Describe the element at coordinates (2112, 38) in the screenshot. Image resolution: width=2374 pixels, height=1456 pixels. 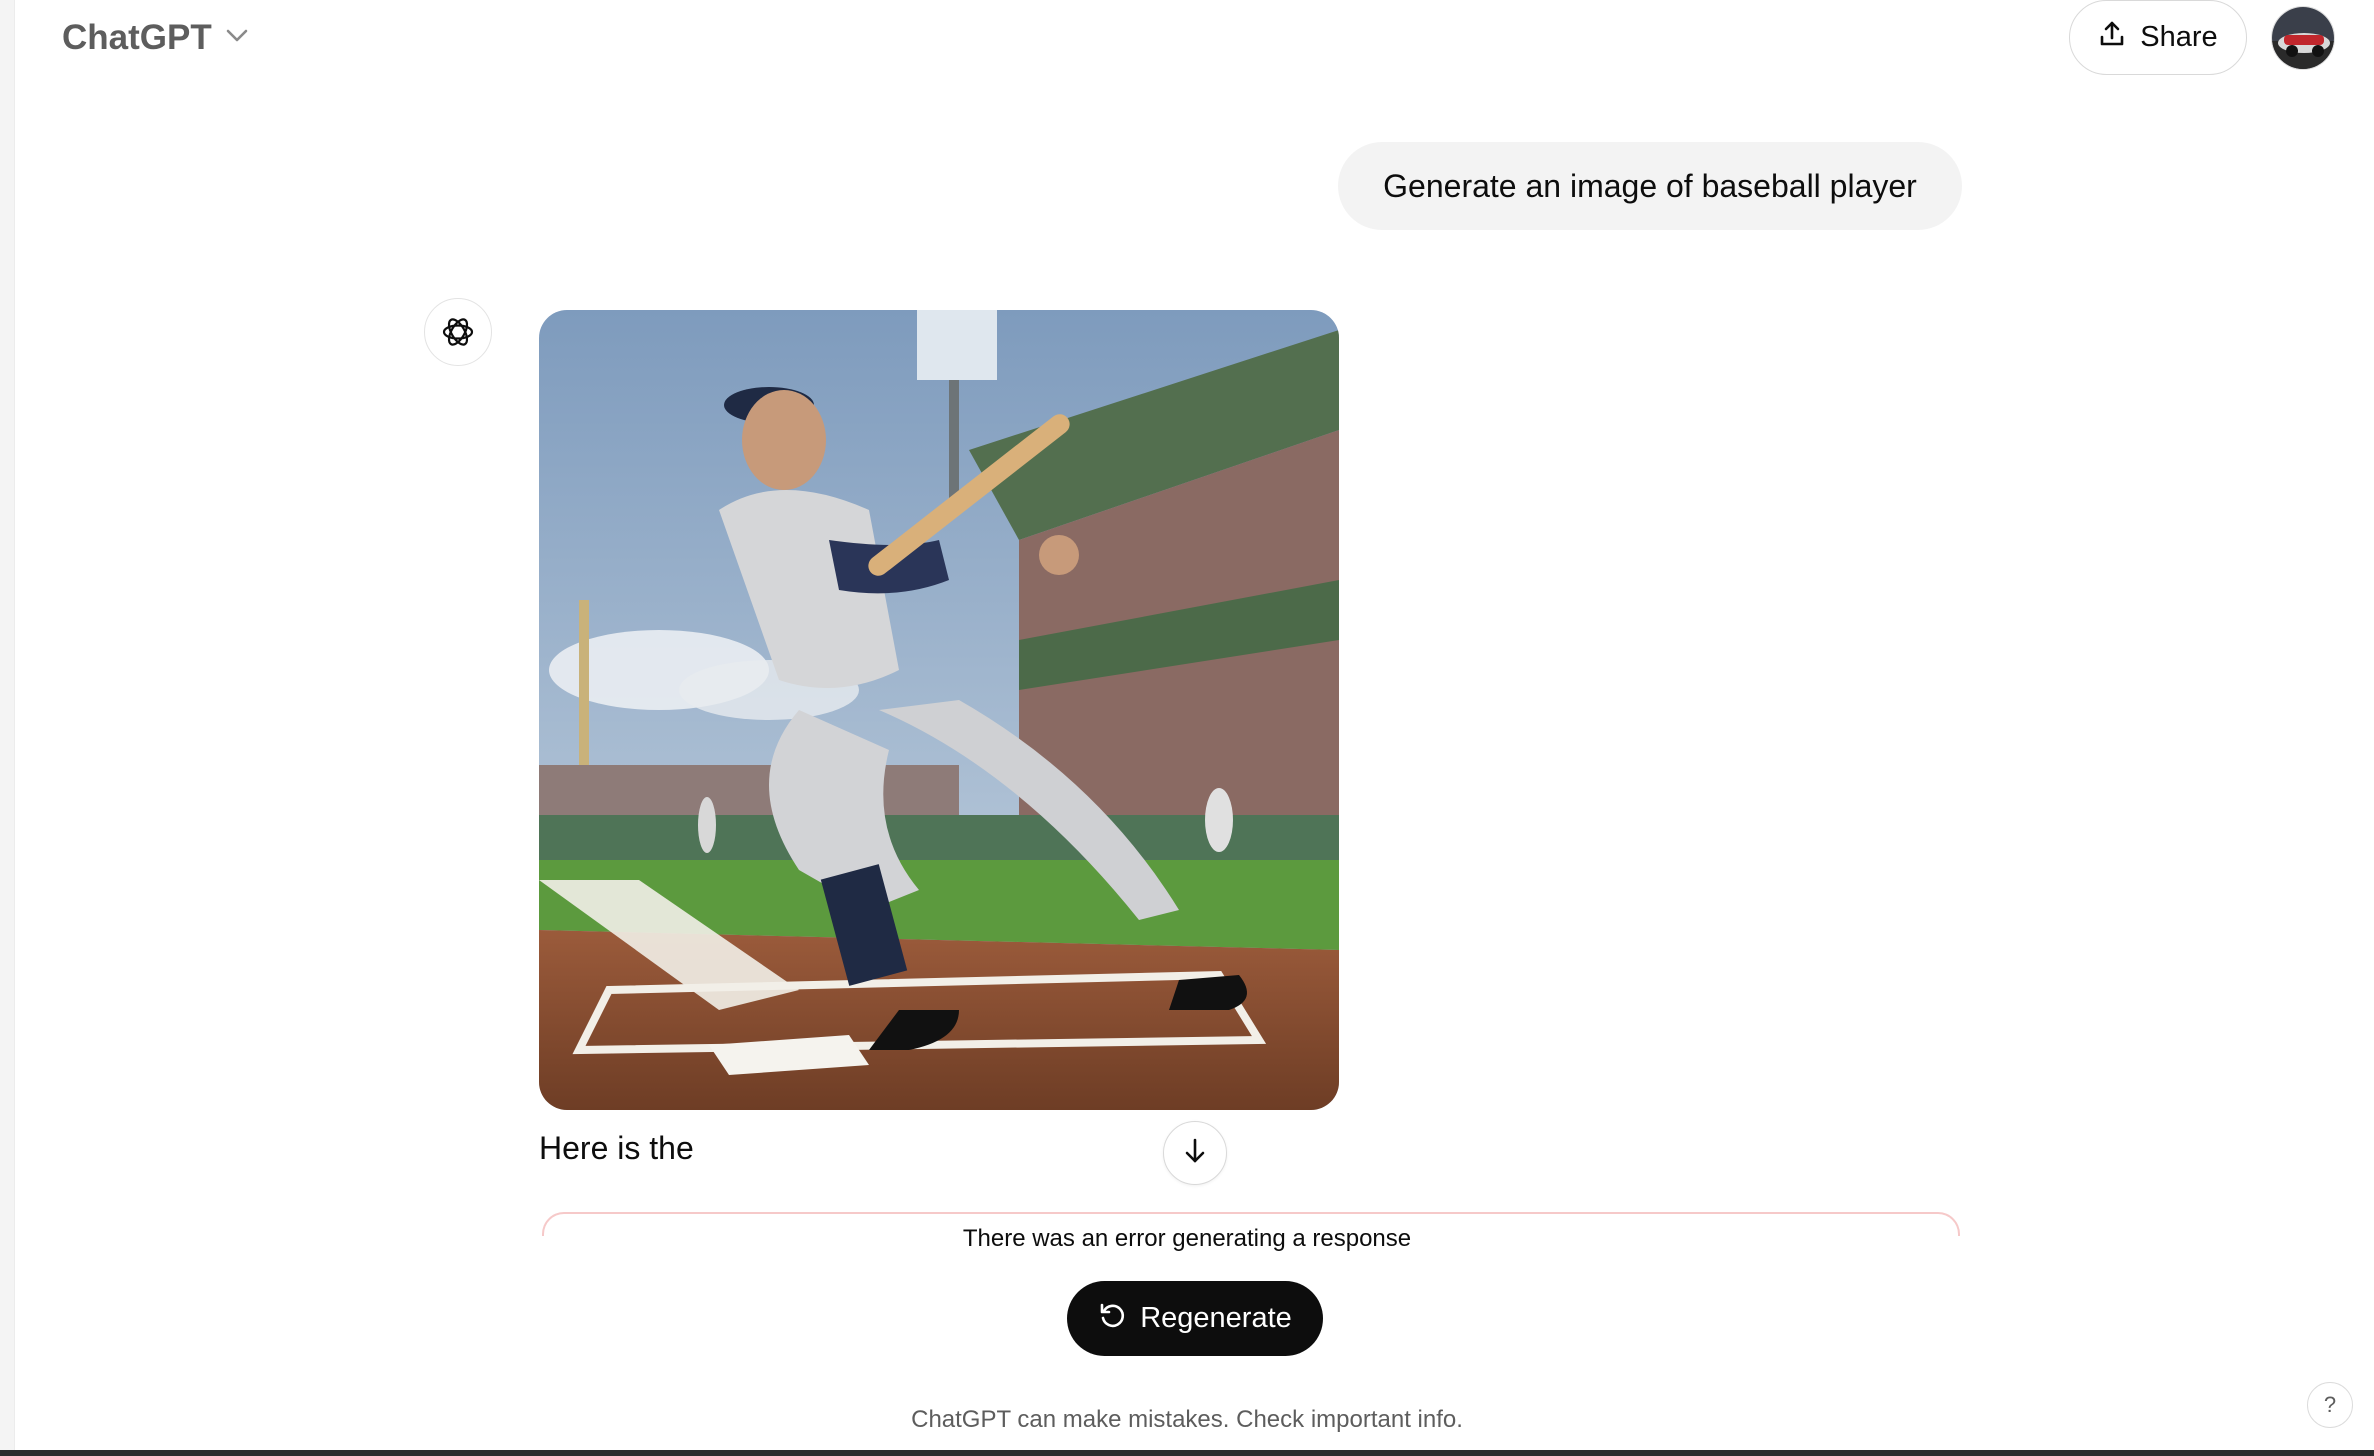
I see `upload-icon` at that location.